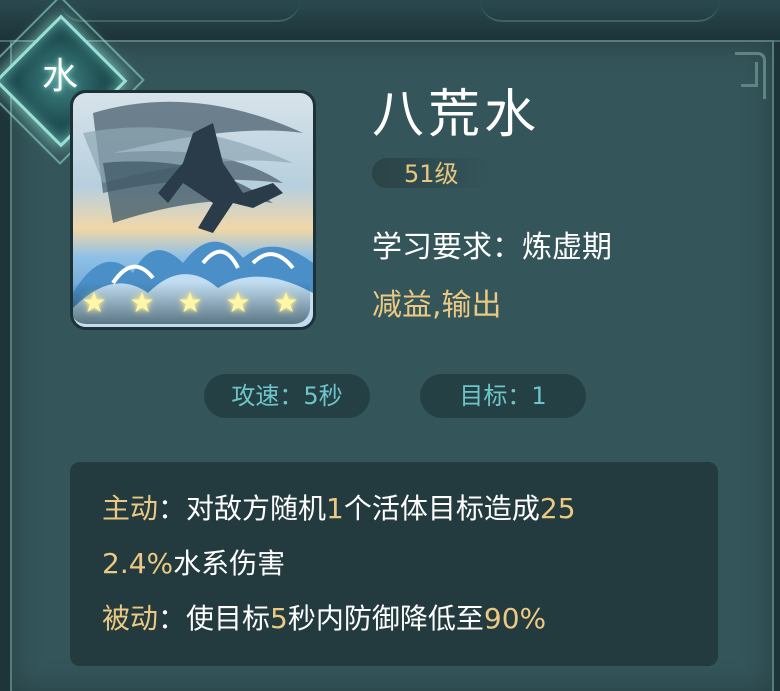 The image size is (780, 691). Describe the element at coordinates (503, 396) in the screenshot. I see `target-count-stat: 目标：1` at that location.